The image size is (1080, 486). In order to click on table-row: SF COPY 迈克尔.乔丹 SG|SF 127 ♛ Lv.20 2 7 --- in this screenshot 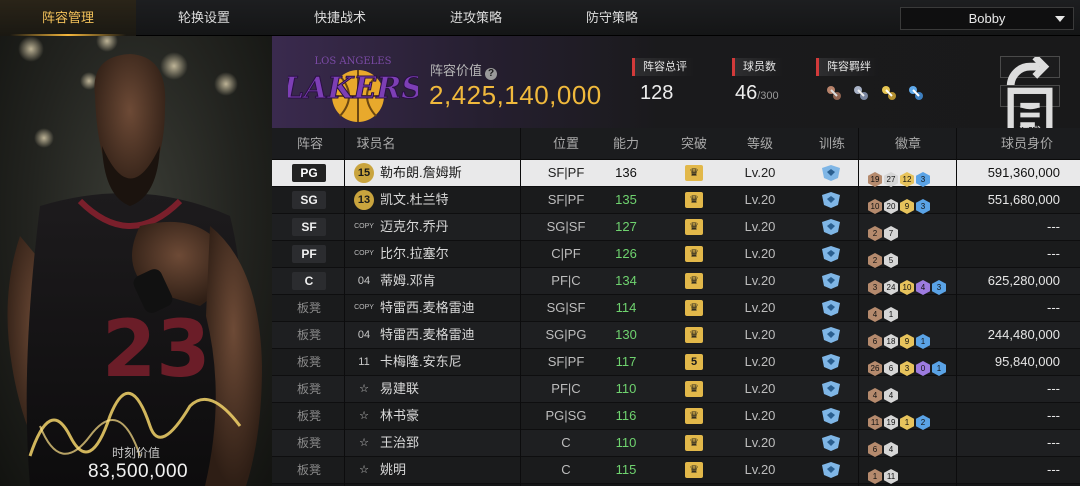, I will do `click(676, 227)`.